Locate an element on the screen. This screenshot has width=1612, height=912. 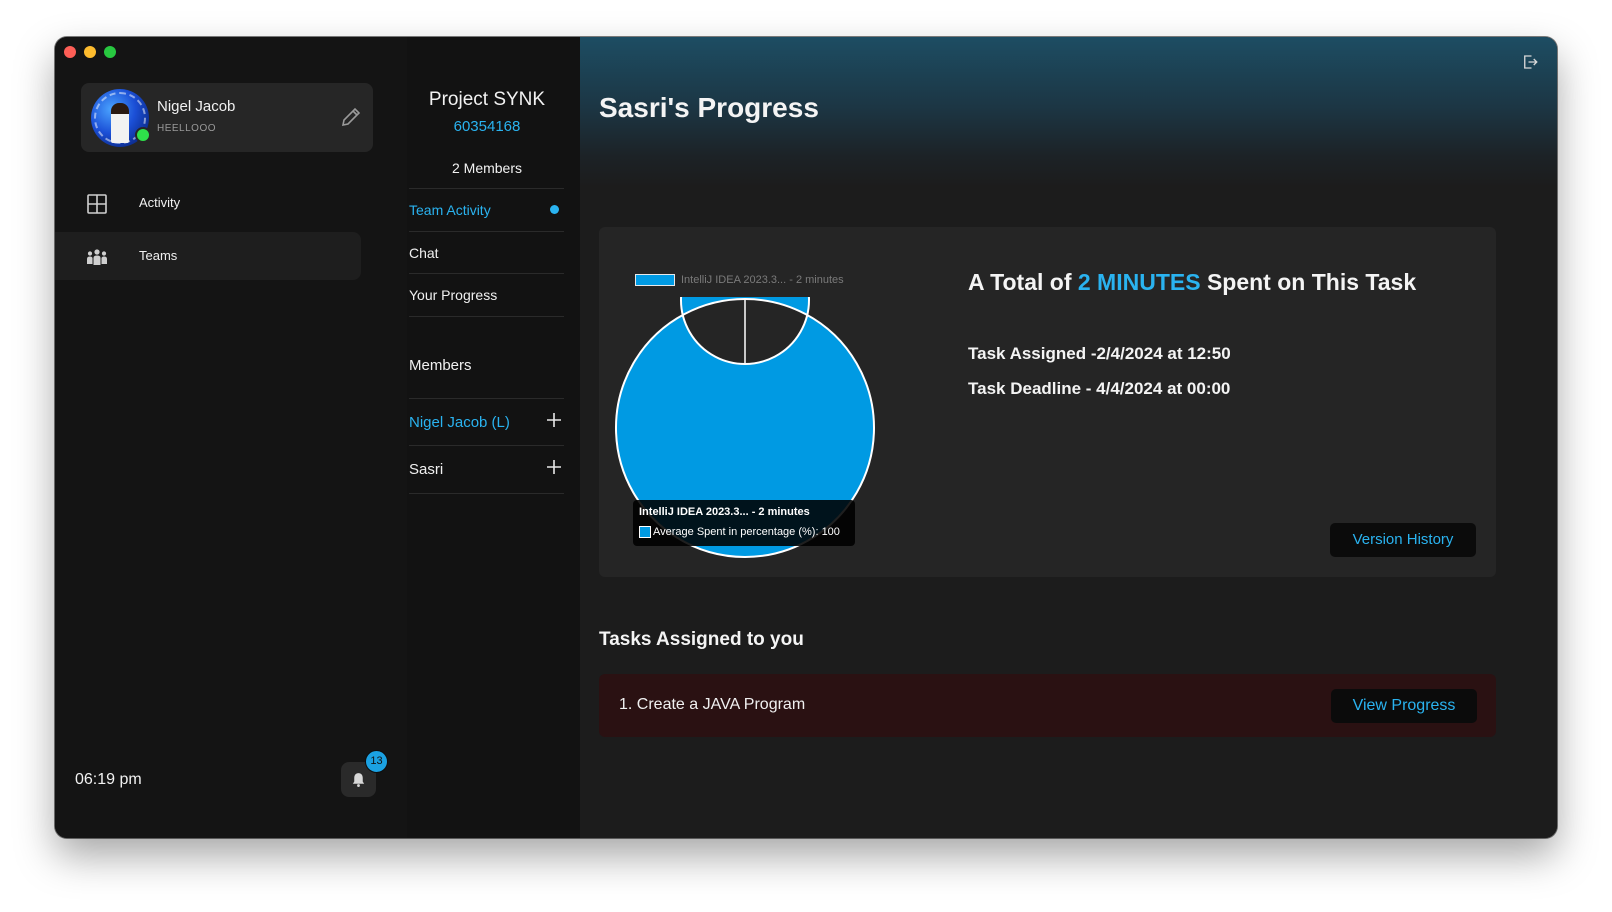
grid-icon is located at coordinates (97, 204).